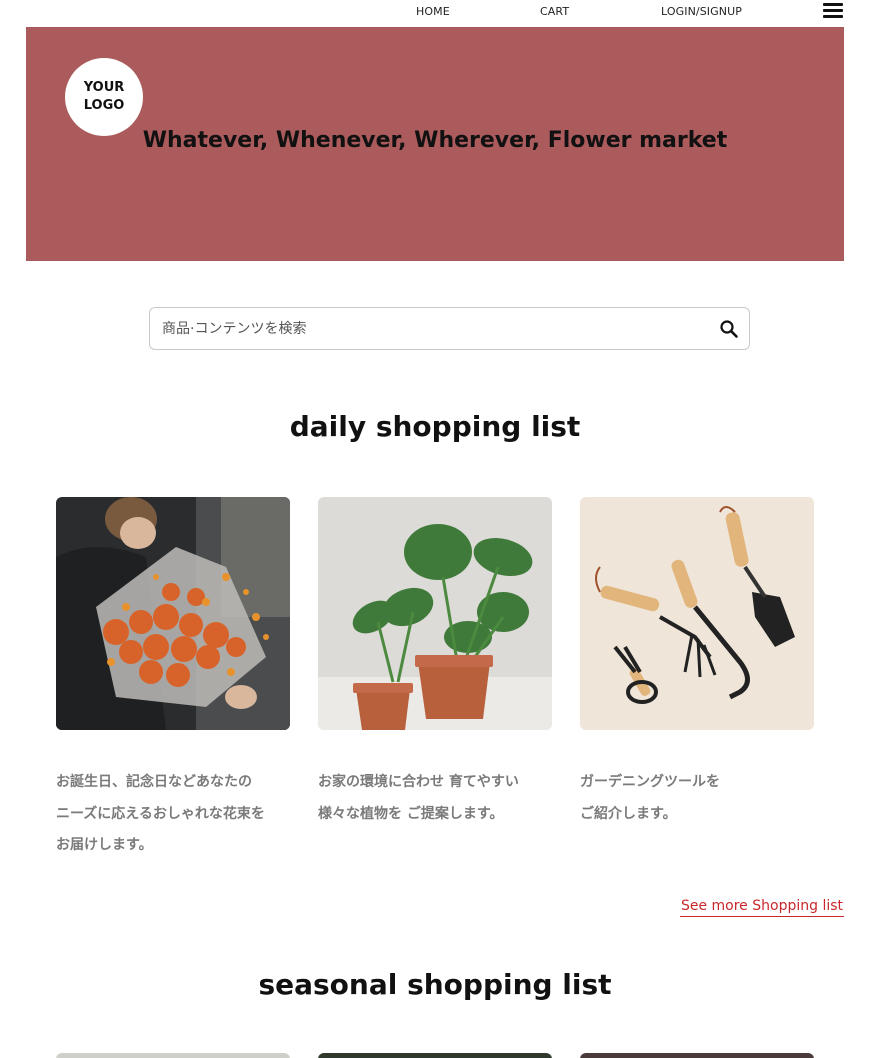  I want to click on logo-text: YOUR LOGO, so click(104, 96).